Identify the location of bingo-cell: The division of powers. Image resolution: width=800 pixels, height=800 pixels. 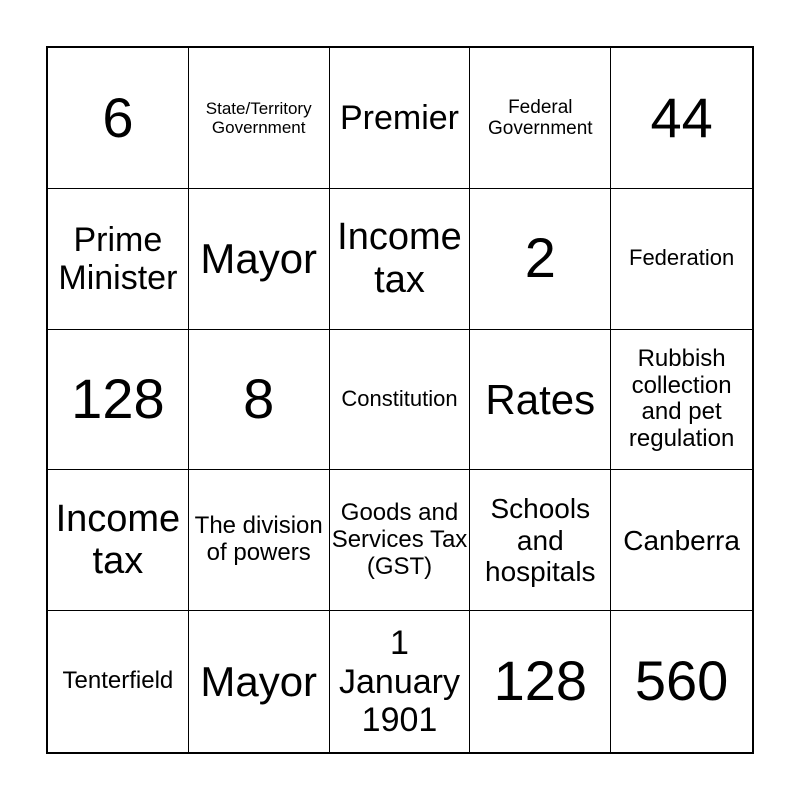
(259, 541).